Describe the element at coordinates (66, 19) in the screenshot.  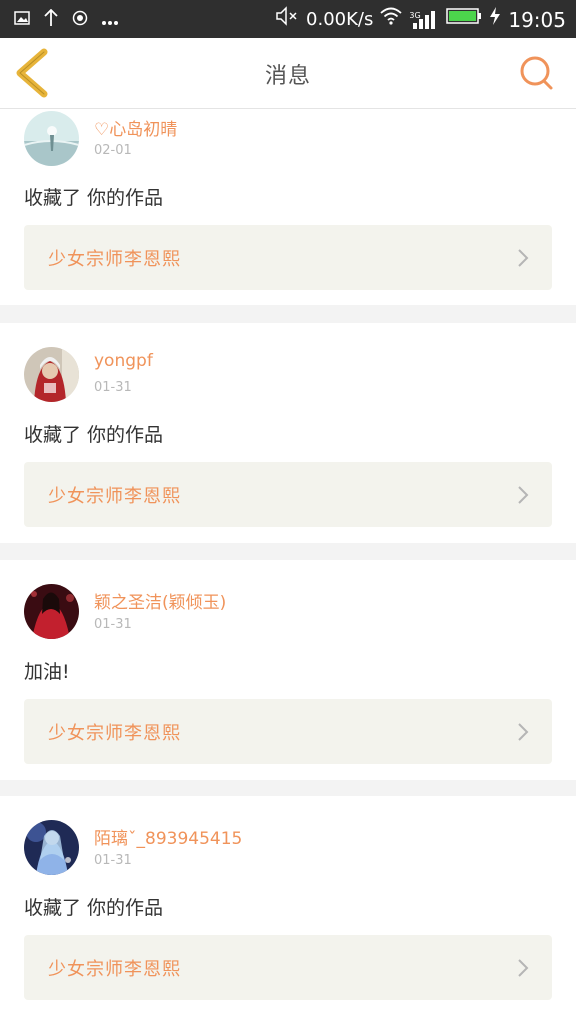
I see `status-bar-left` at that location.